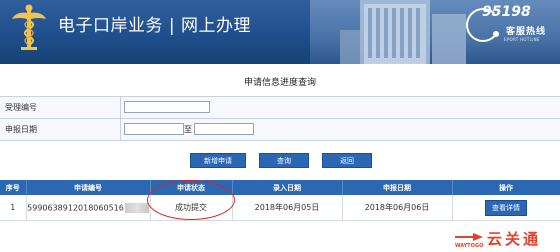 The height and width of the screenshot is (252, 560). I want to click on customs-emblem-icon, so click(29, 27).